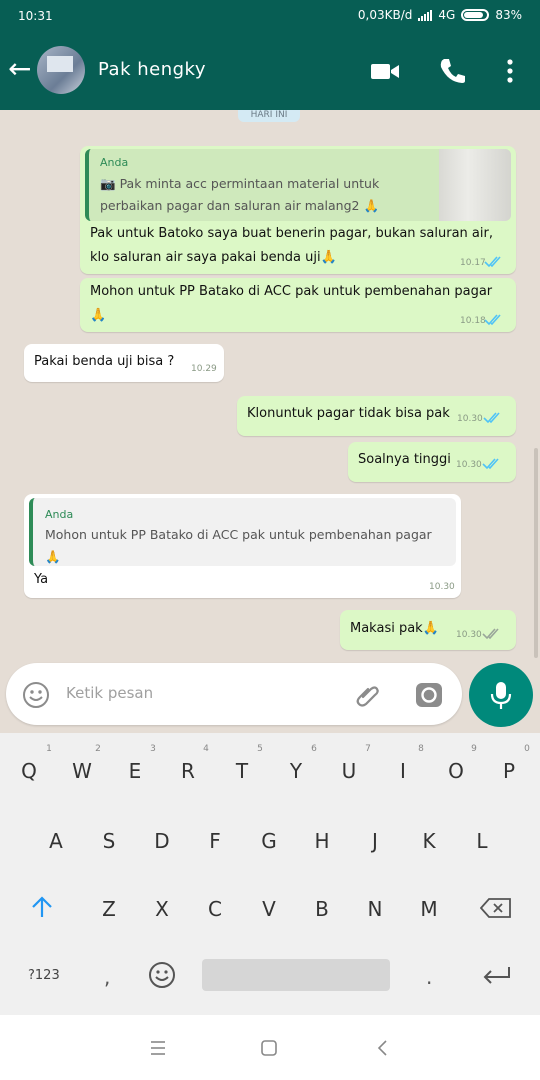 This screenshot has height=1080, width=540. I want to click on key-h: H, so click(322, 841).